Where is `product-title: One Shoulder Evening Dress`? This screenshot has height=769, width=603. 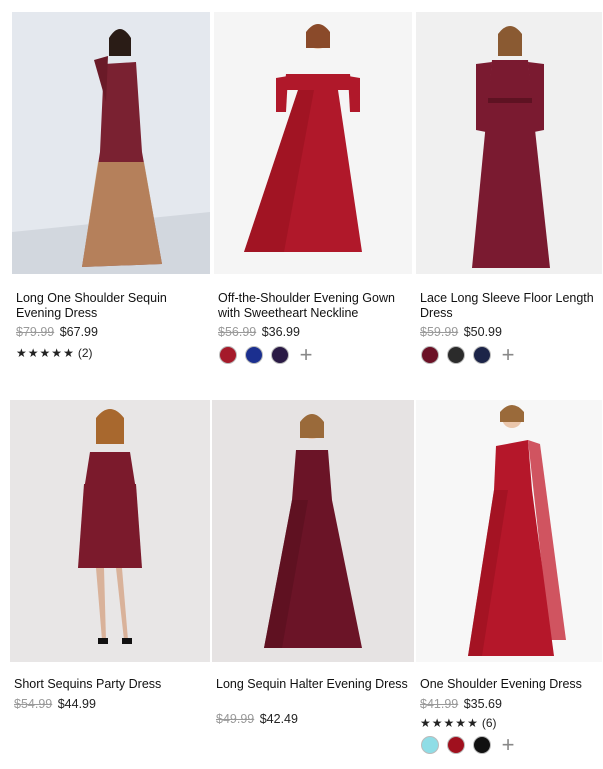
product-title: One Shoulder Evening Dress is located at coordinates (511, 684).